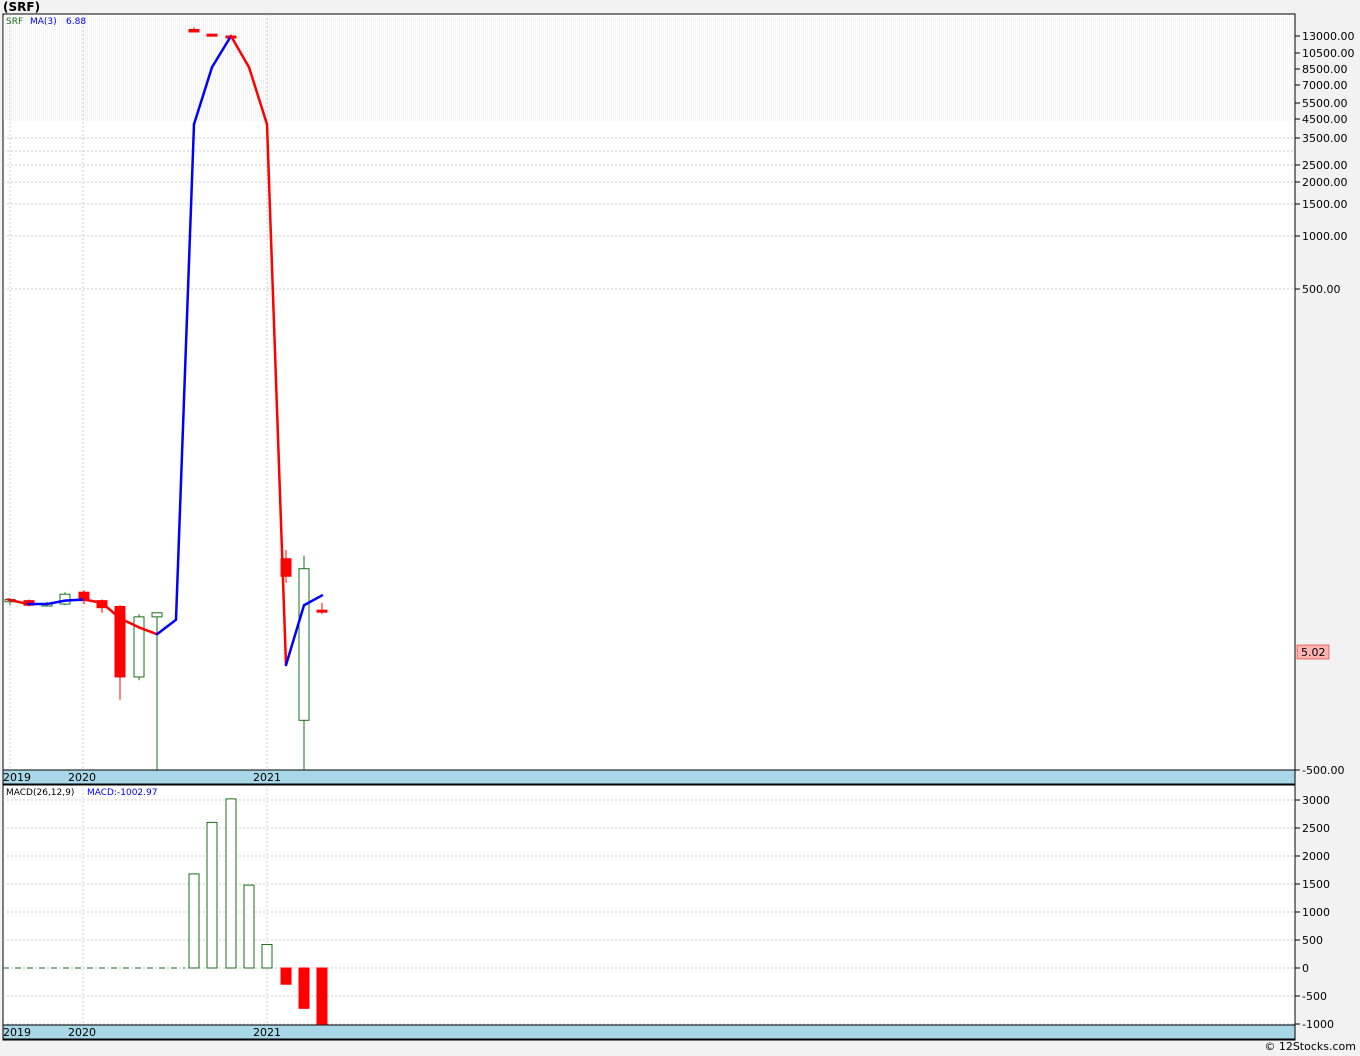 The width and height of the screenshot is (1360, 1056). Describe the element at coordinates (1316, 828) in the screenshot. I see `macd-y-tick-label: 2500` at that location.